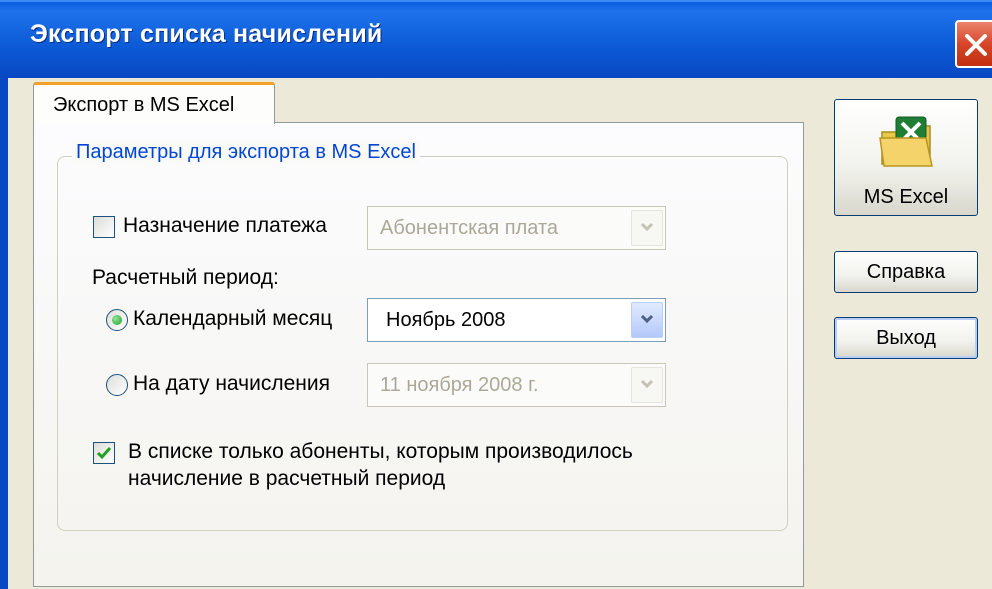 The height and width of the screenshot is (589, 992). What do you see at coordinates (231, 384) in the screenshot?
I see `on-date-label: На дату начисления` at bounding box center [231, 384].